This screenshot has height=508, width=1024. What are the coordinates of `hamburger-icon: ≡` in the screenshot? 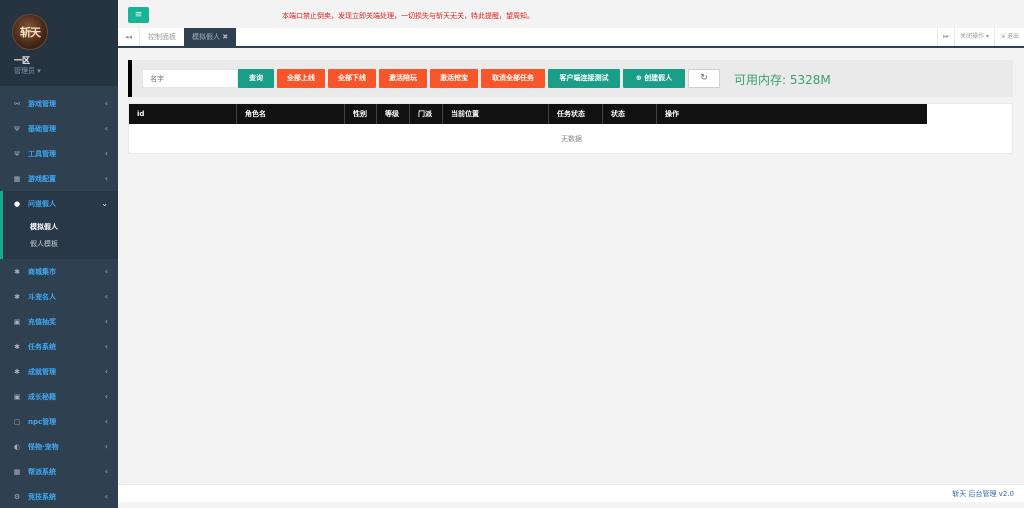 It's located at (138, 15).